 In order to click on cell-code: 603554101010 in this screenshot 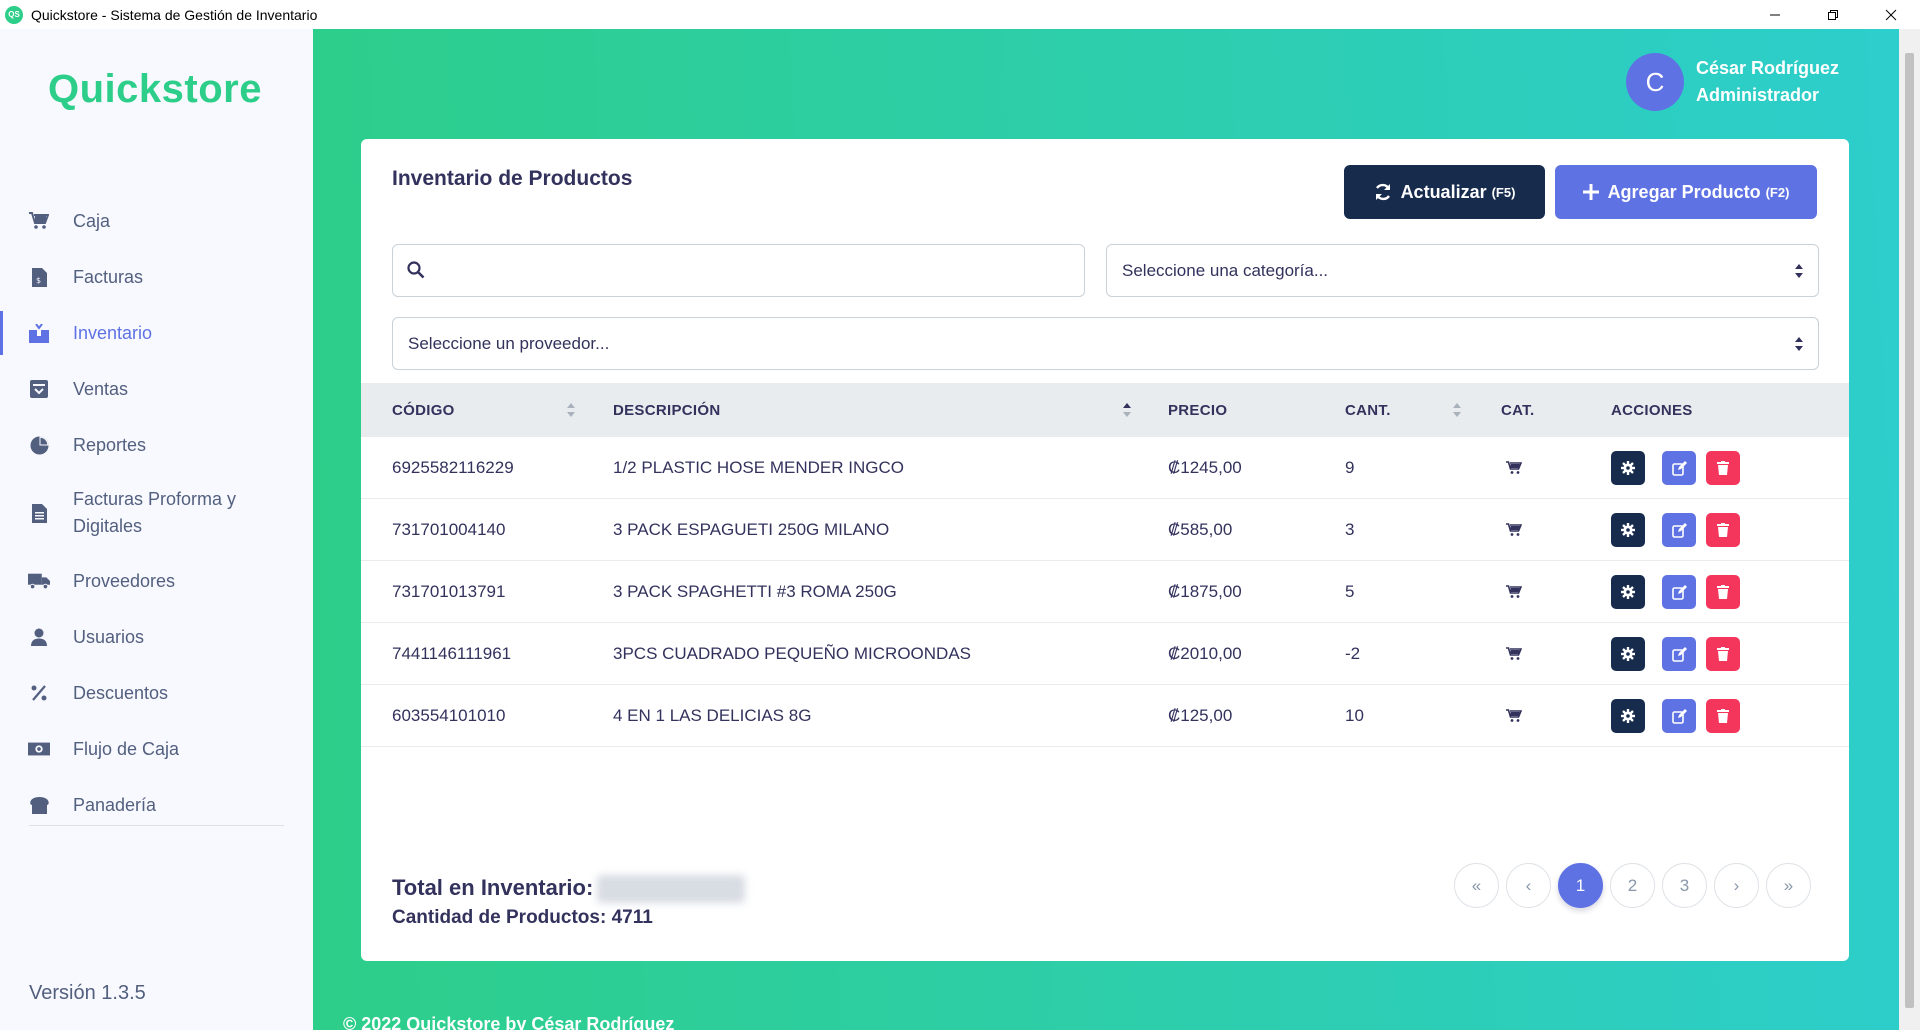, I will do `click(449, 715)`.